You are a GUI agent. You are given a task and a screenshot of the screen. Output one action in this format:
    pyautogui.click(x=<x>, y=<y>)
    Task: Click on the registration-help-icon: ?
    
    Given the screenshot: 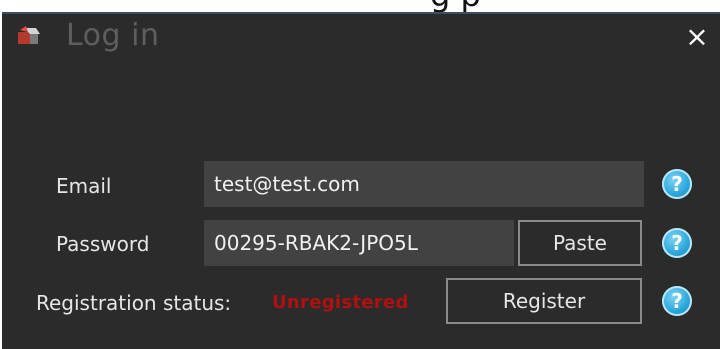 What is the action you would take?
    pyautogui.click(x=677, y=301)
    